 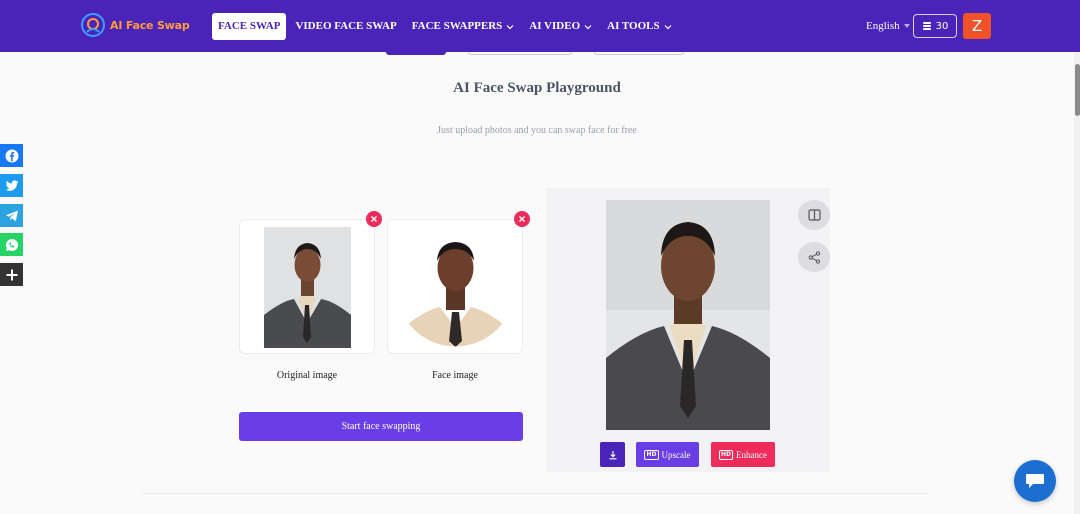 I want to click on twitter-share-button, so click(x=11, y=185).